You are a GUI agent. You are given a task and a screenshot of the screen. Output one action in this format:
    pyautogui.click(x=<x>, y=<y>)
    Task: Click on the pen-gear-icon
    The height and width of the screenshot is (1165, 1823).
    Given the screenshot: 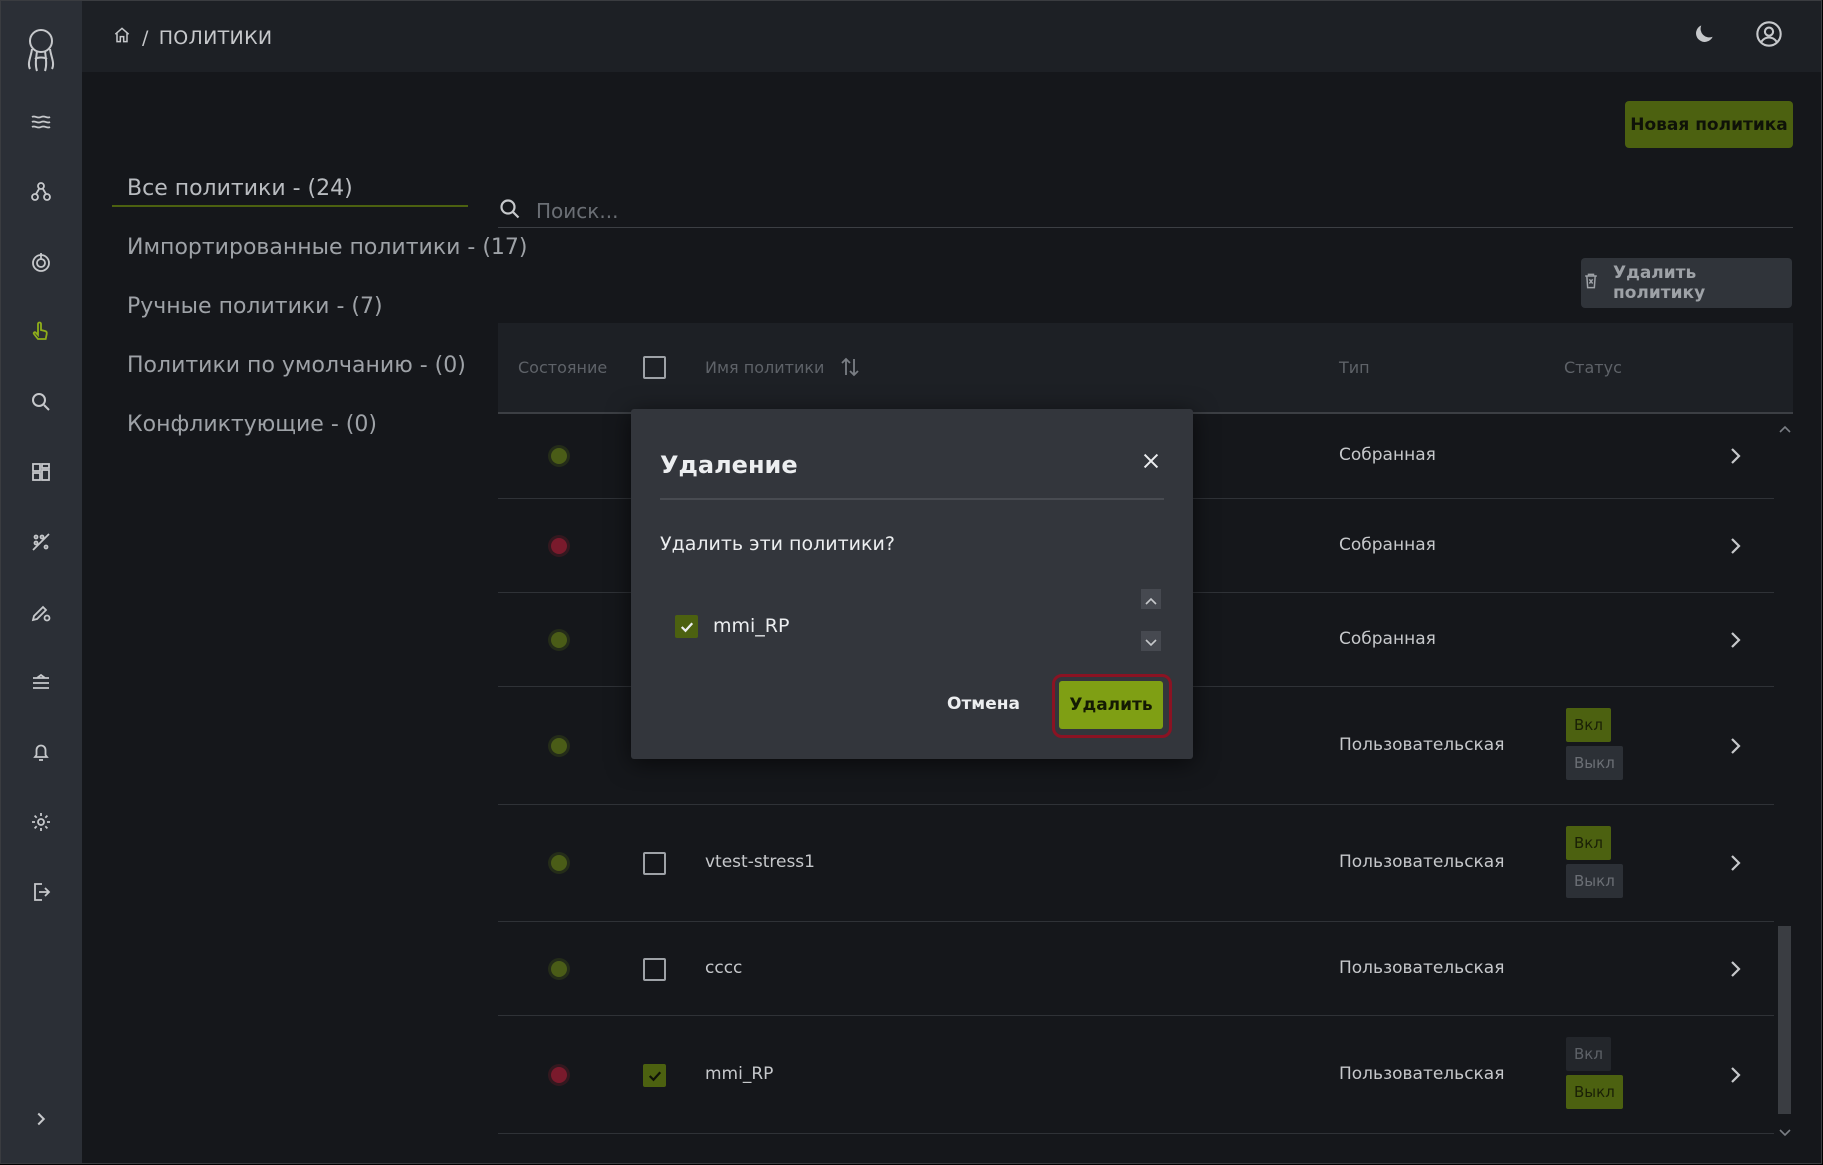 What is the action you would take?
    pyautogui.click(x=41, y=614)
    